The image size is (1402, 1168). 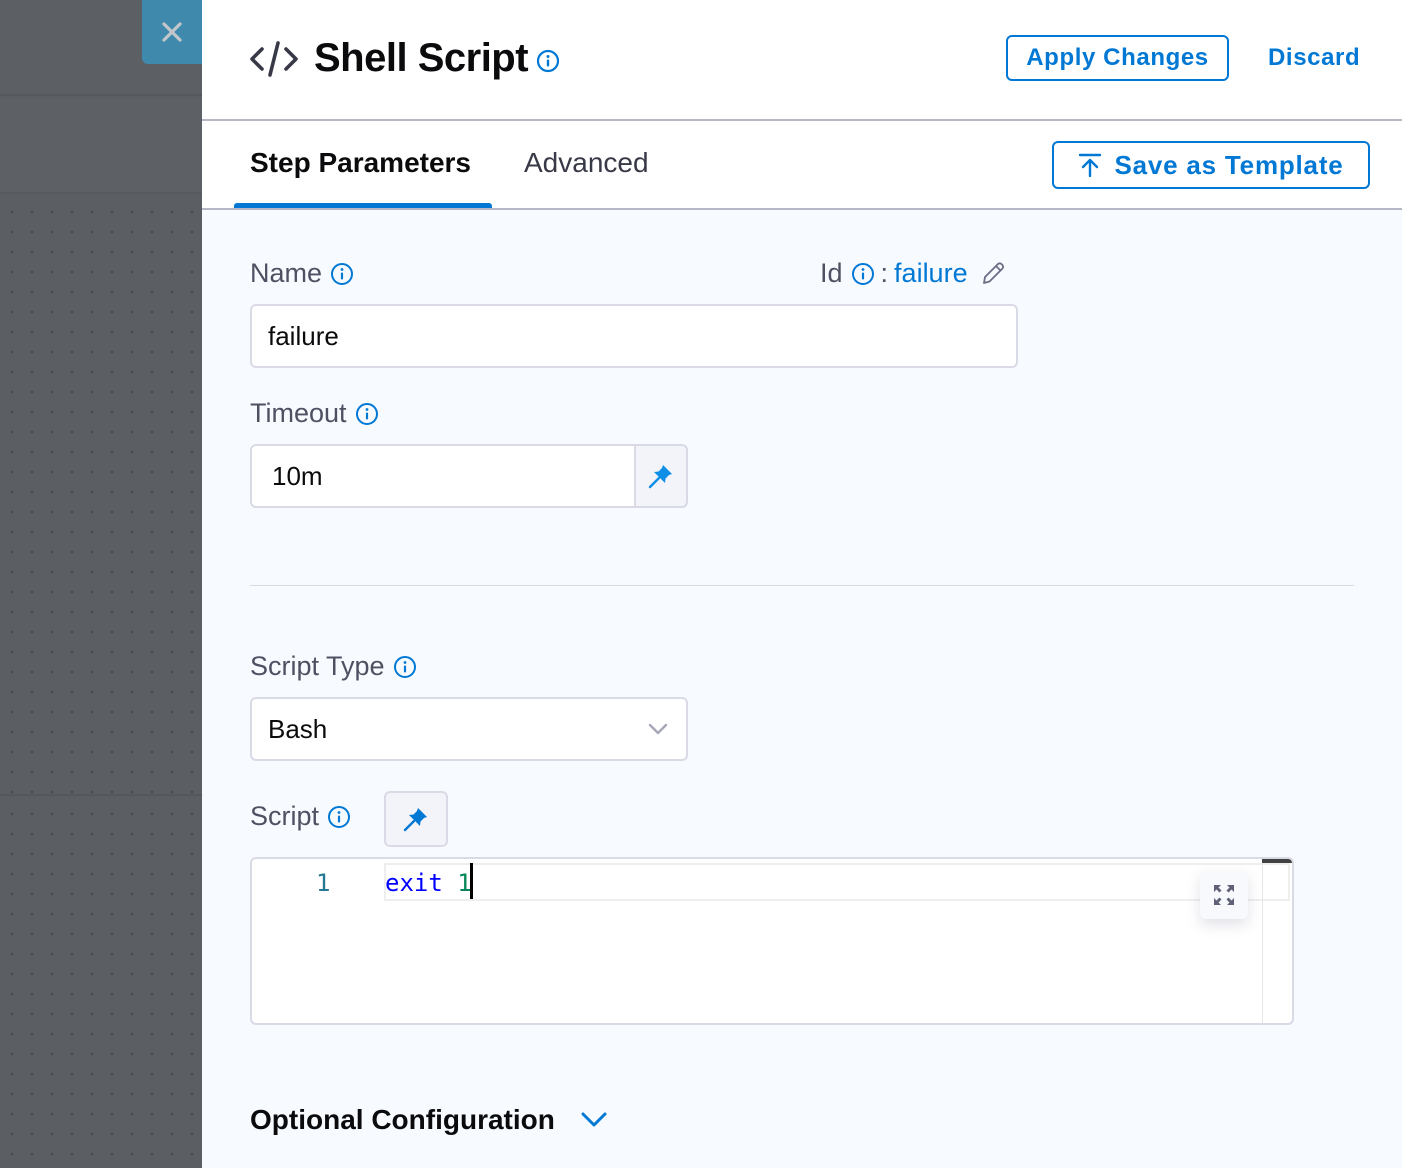 I want to click on backdrop-toolbar-band, so click(x=101, y=146).